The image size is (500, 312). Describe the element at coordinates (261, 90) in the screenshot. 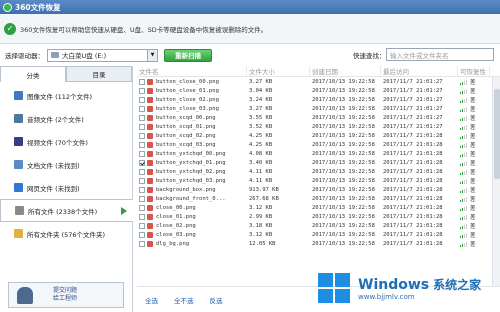

I see `cell-size: 3.04 KB` at that location.